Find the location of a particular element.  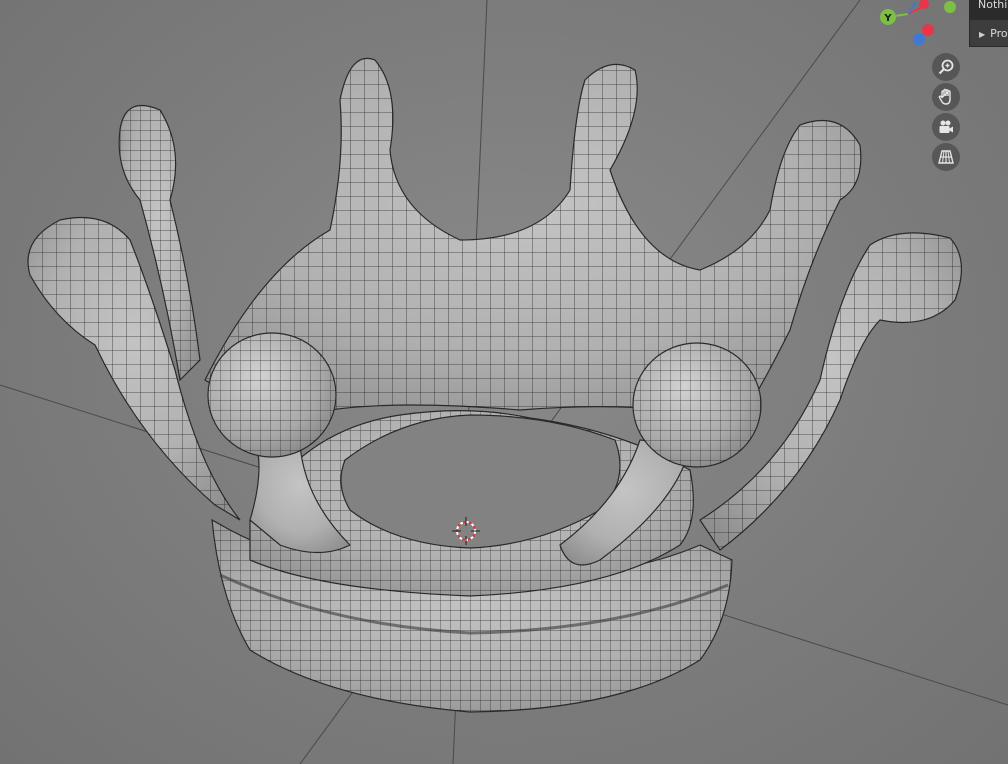

pan-button is located at coordinates (946, 97).